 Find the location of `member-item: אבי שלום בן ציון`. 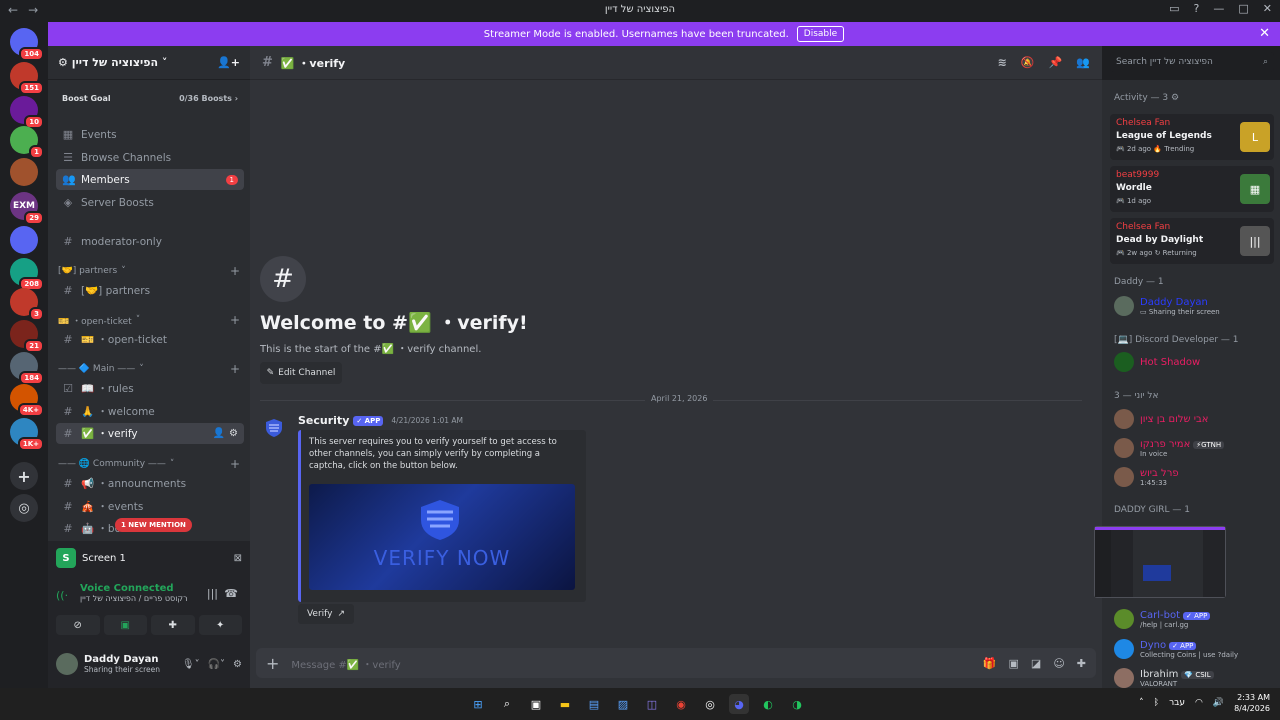

member-item: אבי שלום בן ציון is located at coordinates (1194, 419).